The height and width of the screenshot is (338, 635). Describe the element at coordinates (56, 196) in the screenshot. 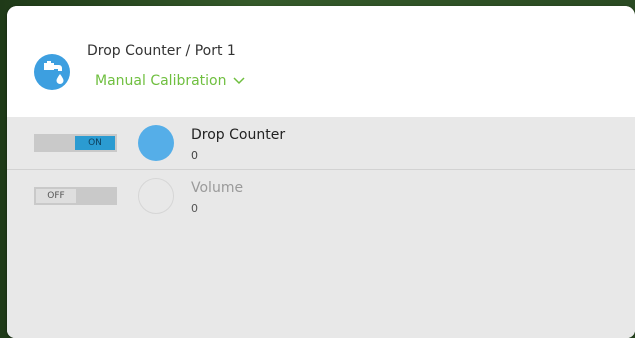

I see `toggle-state-label: OFF` at that location.